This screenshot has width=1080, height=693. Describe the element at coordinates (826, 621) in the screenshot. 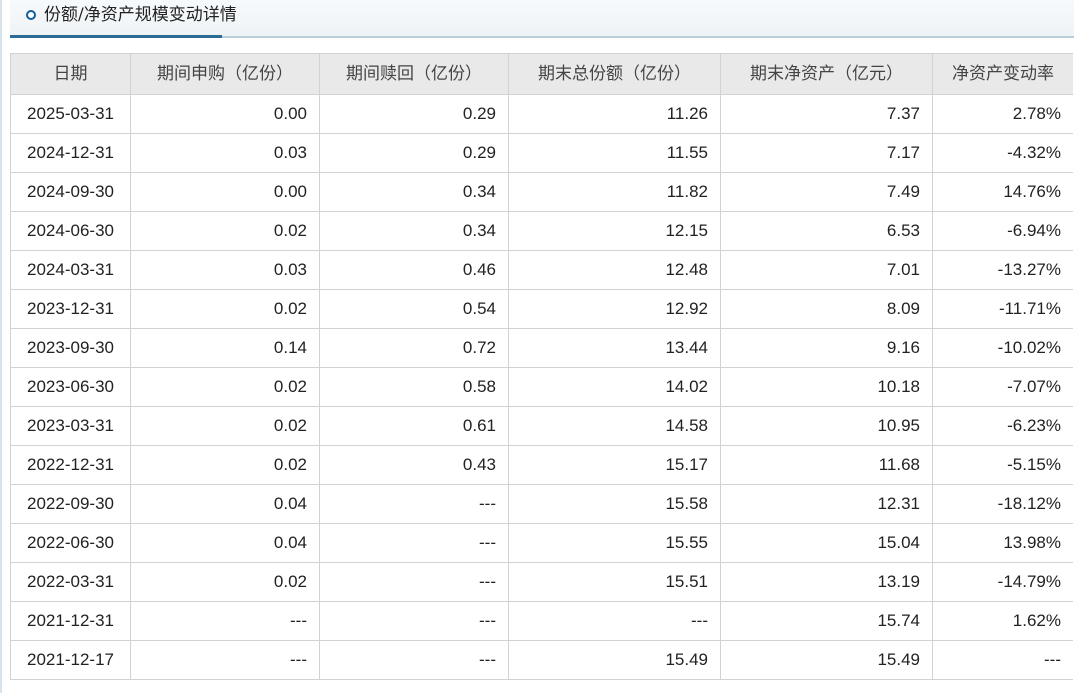

I see `cell-net-assets: 15.74` at that location.